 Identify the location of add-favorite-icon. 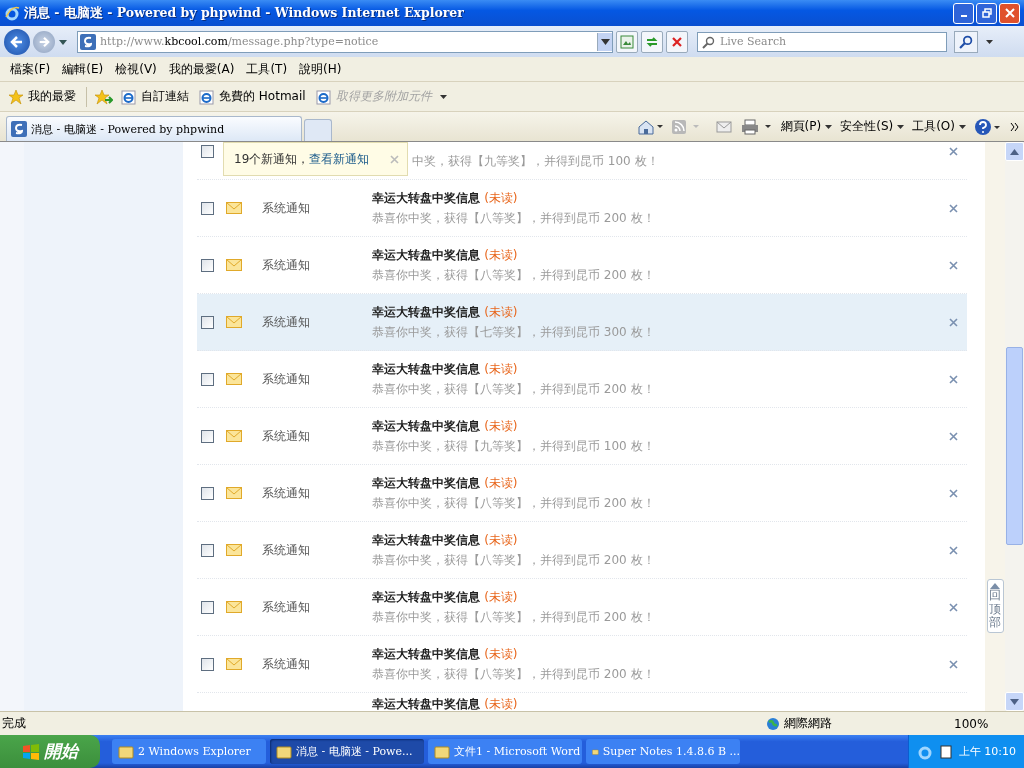
(104, 96).